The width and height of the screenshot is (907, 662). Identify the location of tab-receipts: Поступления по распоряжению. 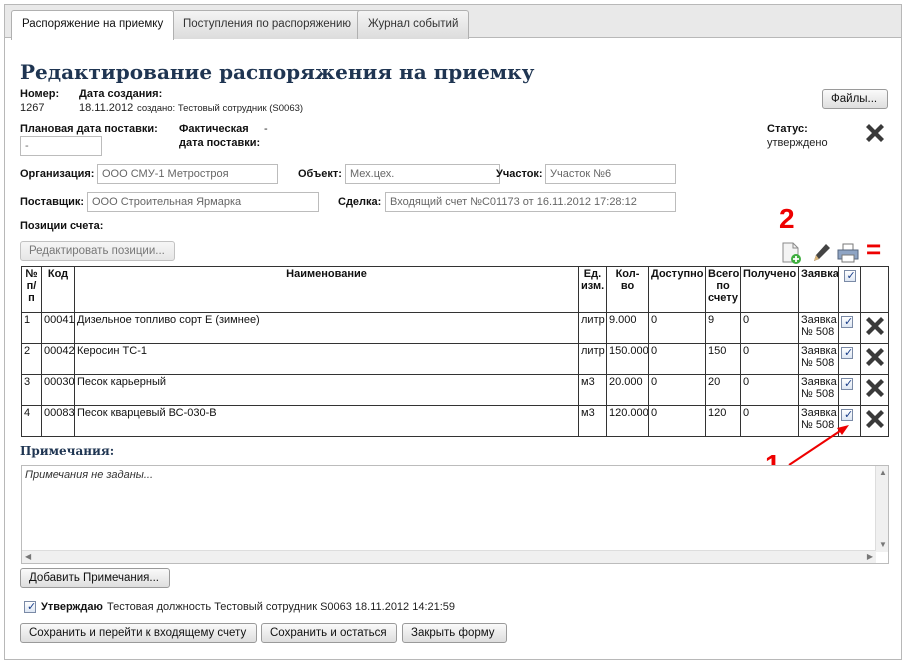
(267, 24).